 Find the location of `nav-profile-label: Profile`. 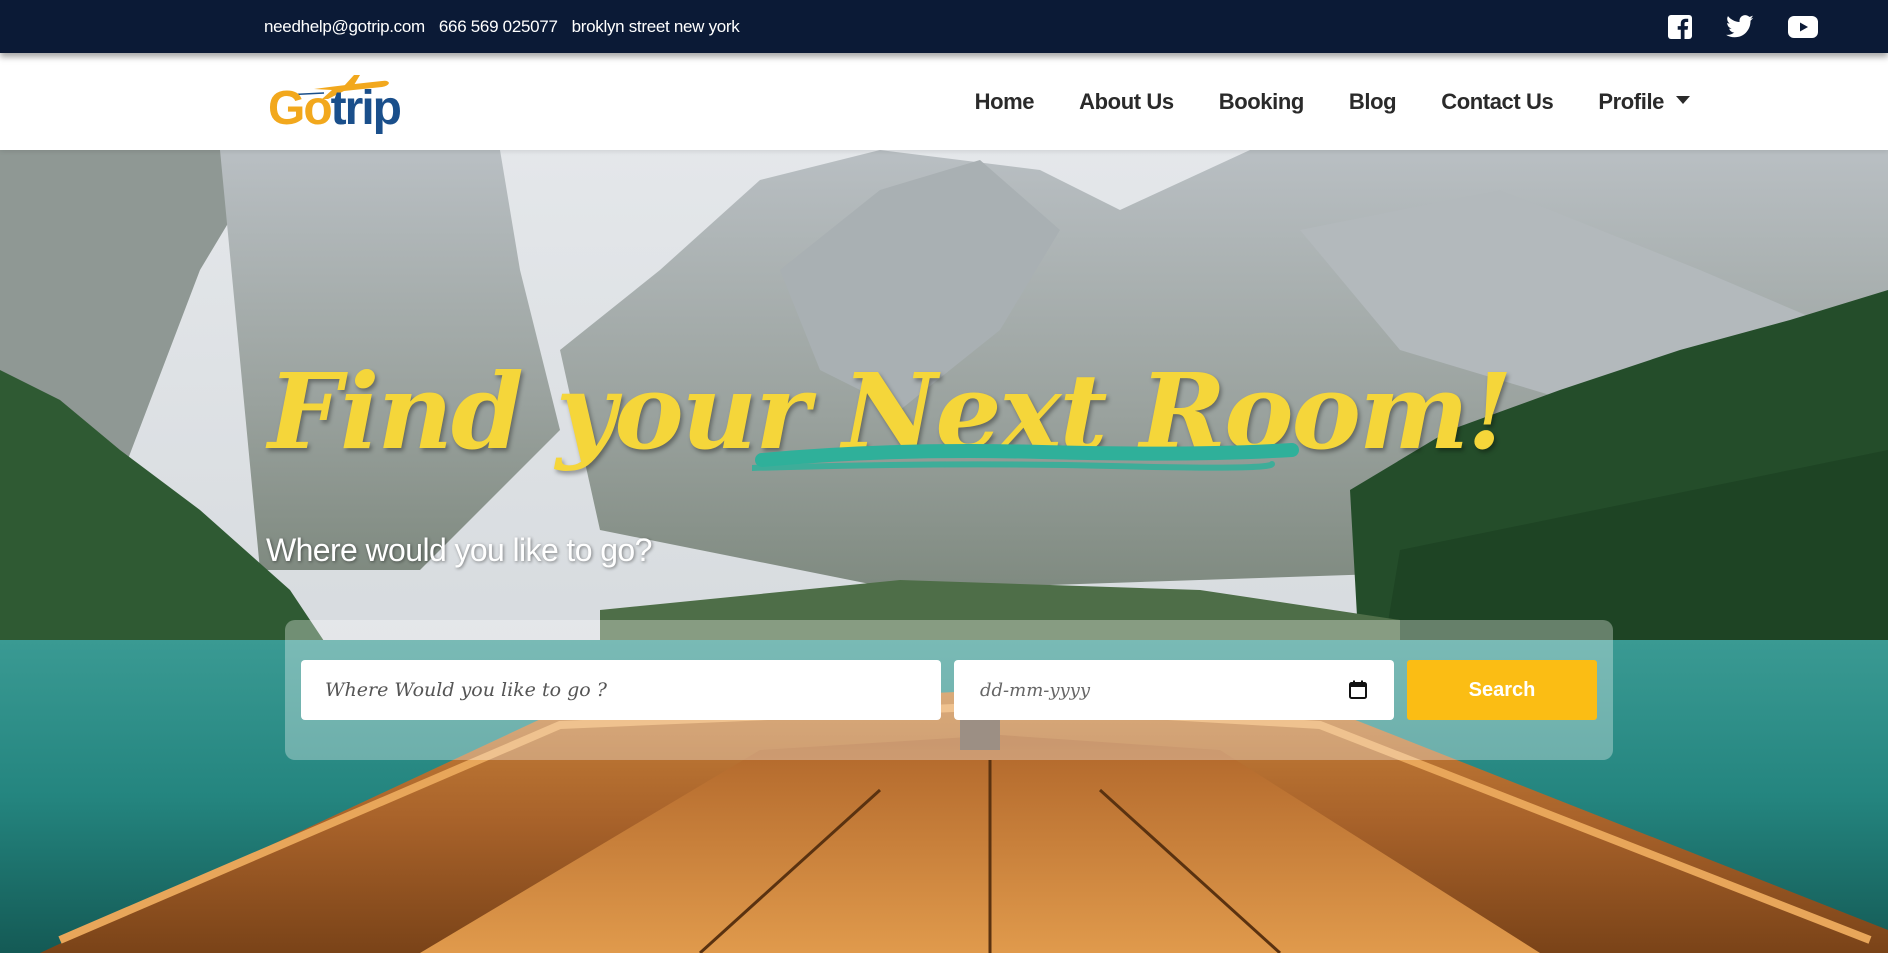

nav-profile-label: Profile is located at coordinates (1631, 101).